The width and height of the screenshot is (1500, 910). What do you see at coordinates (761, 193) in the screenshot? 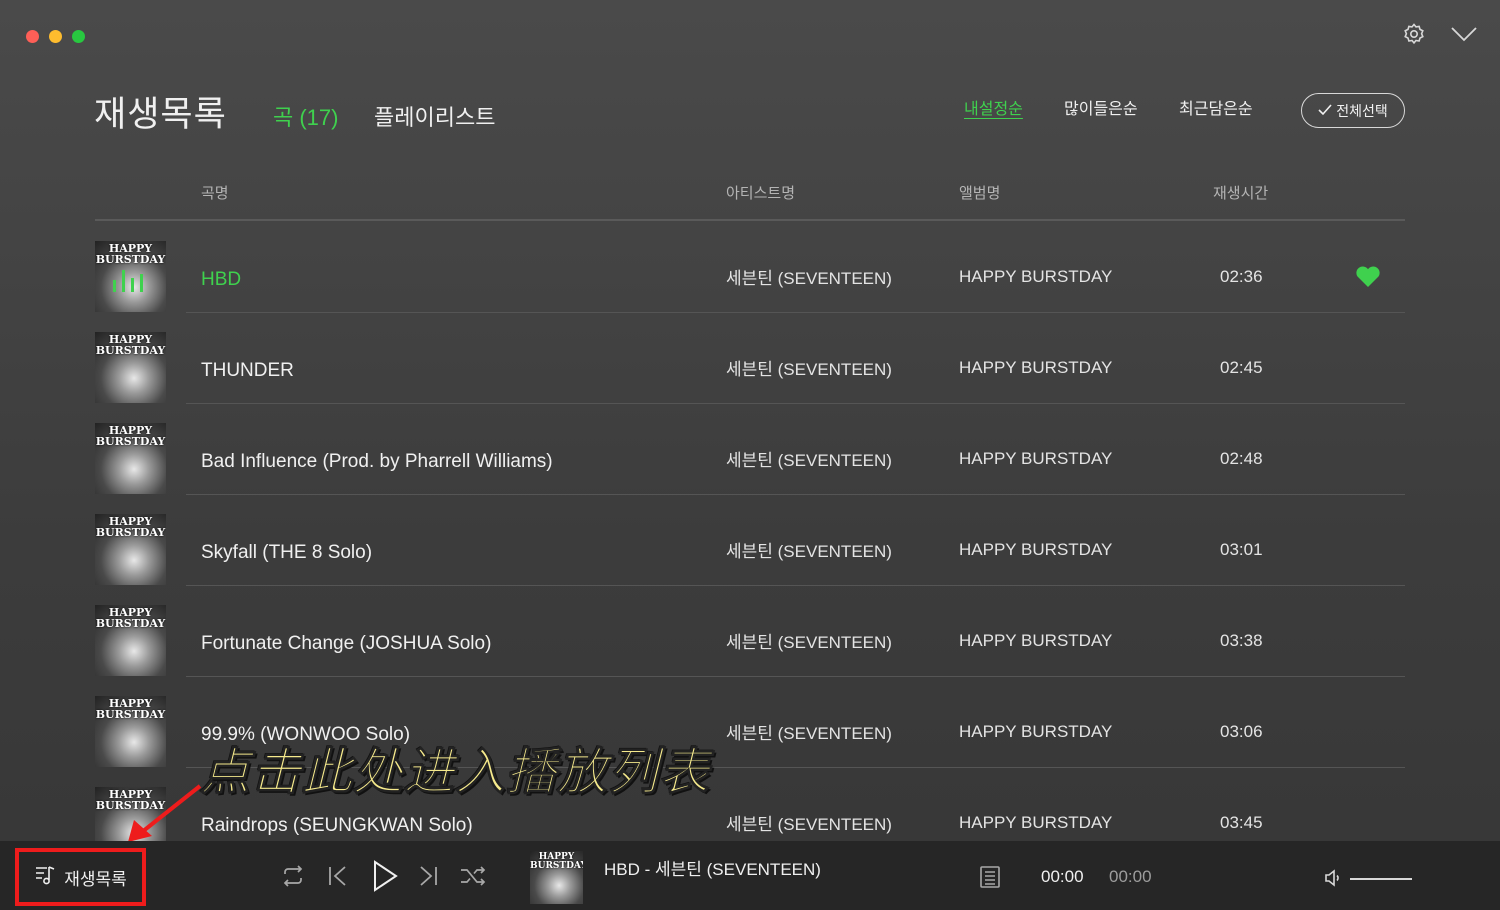
I see `column-header-artist: 아티스트명` at bounding box center [761, 193].